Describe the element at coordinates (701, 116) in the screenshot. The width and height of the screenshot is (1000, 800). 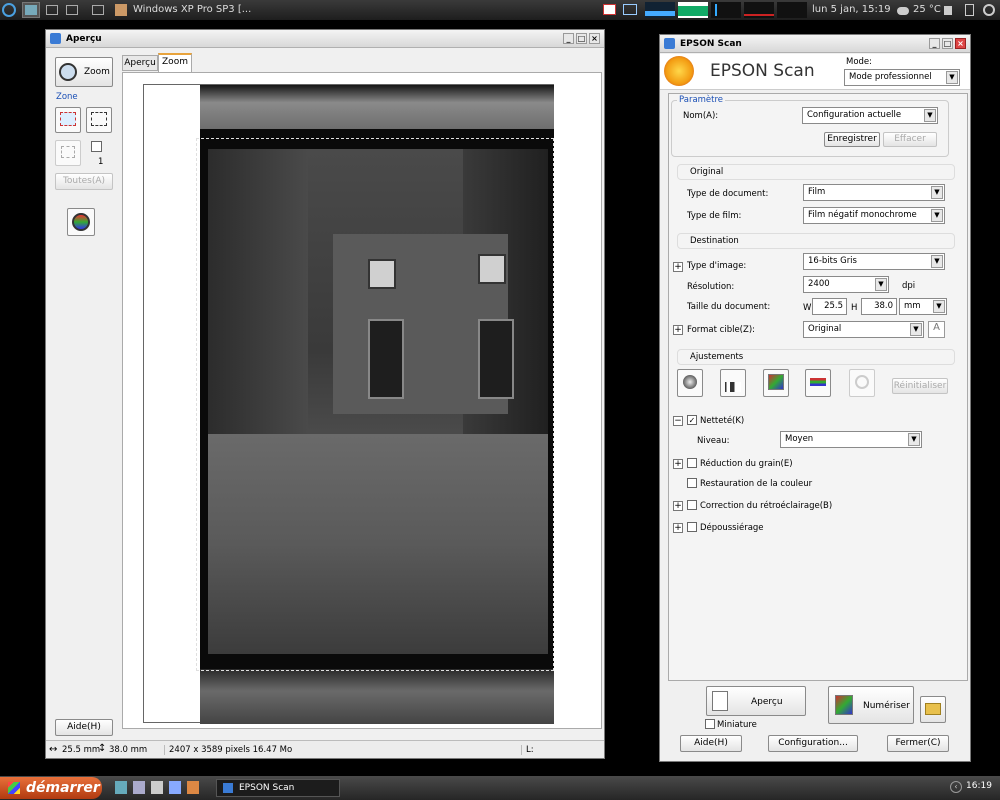
I see `name-label: Nom(A):` at that location.